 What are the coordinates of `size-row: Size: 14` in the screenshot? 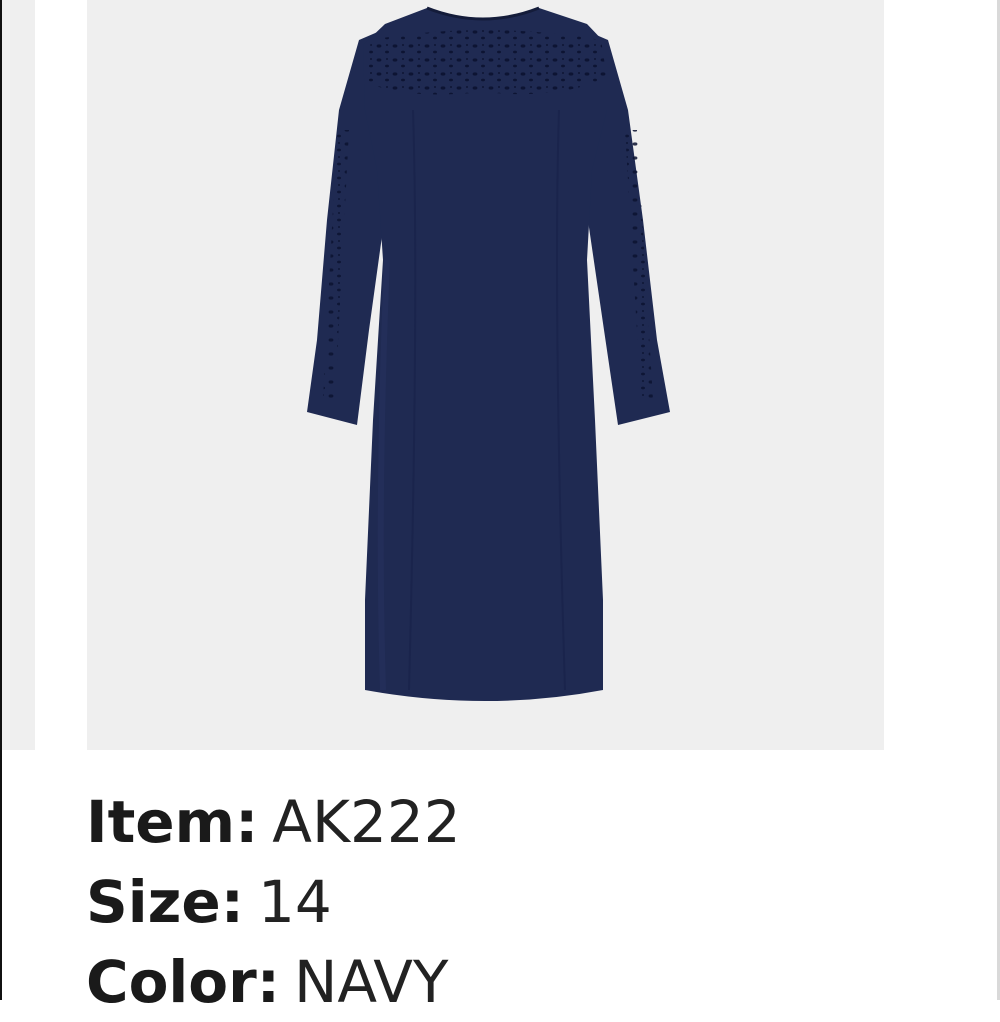 It's located at (486, 902).